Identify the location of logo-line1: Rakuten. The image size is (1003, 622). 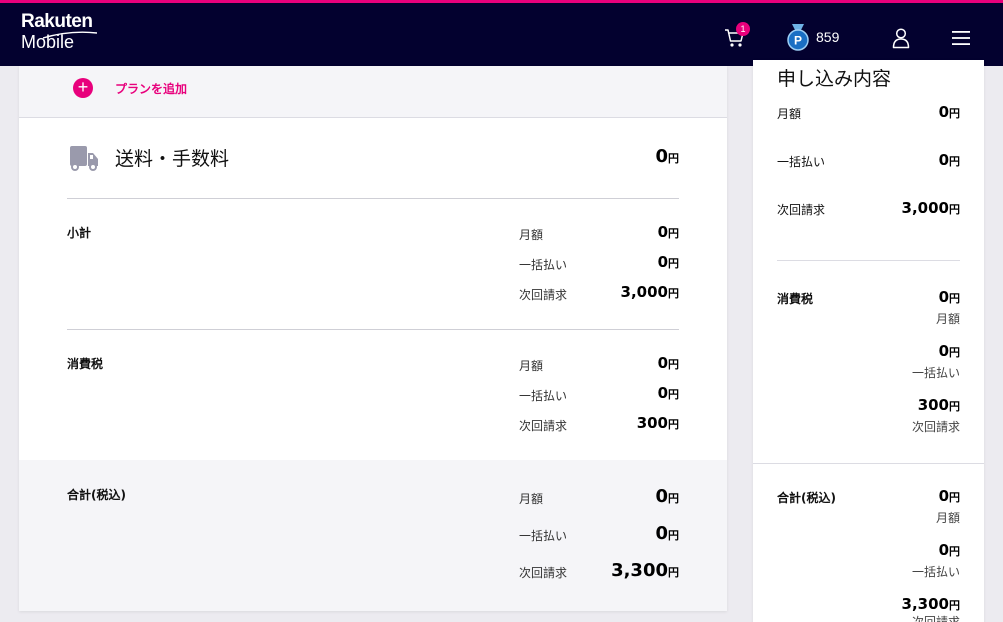
(57, 21).